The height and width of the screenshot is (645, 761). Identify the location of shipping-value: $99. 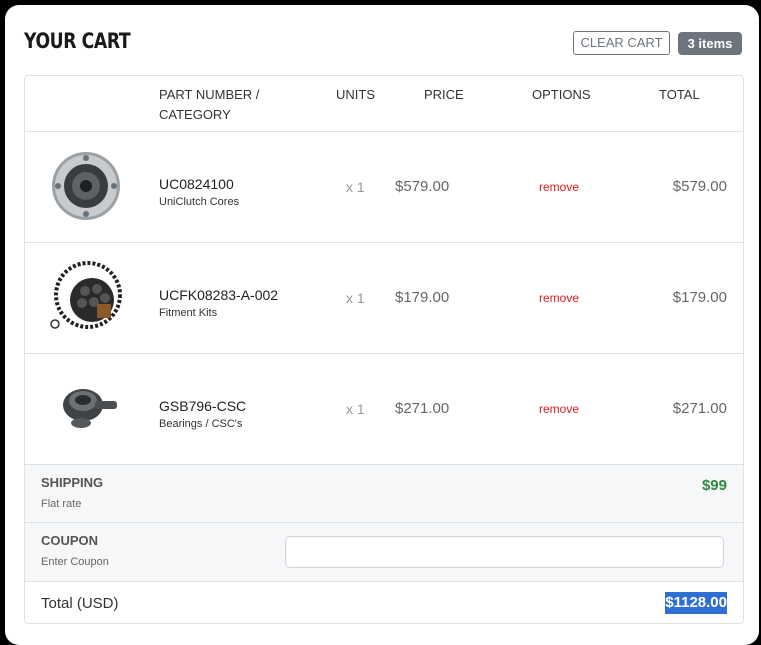
(714, 485).